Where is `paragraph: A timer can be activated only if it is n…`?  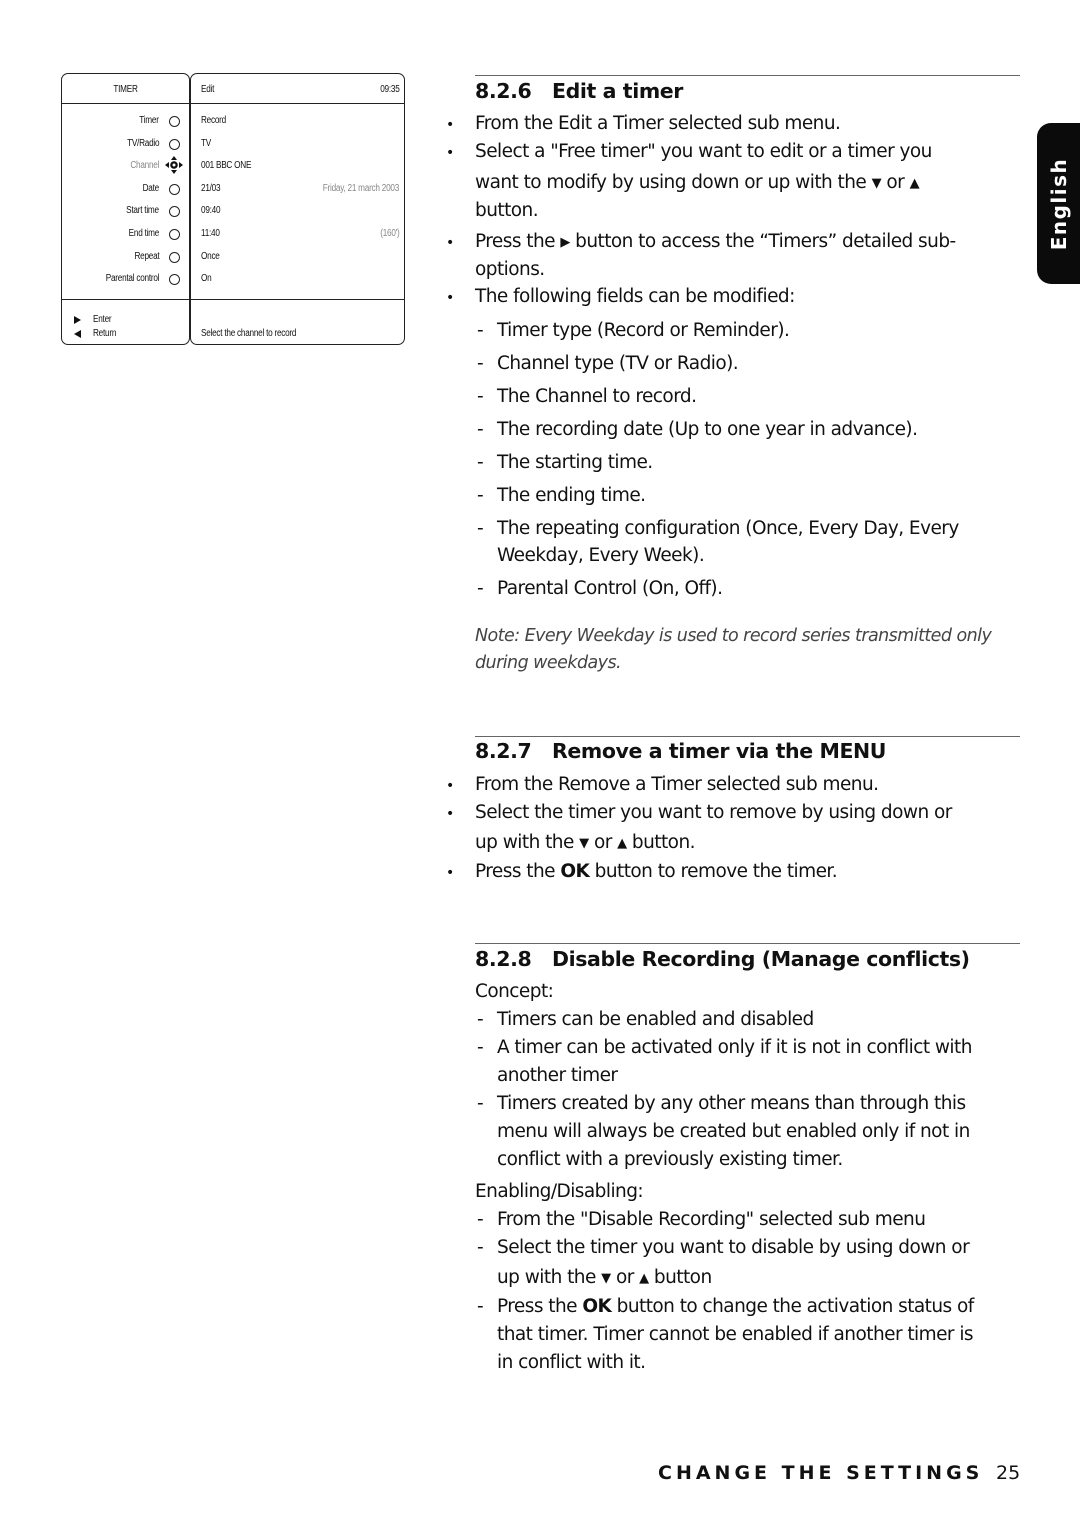 paragraph: A timer can be activated only if it is n… is located at coordinates (734, 1047).